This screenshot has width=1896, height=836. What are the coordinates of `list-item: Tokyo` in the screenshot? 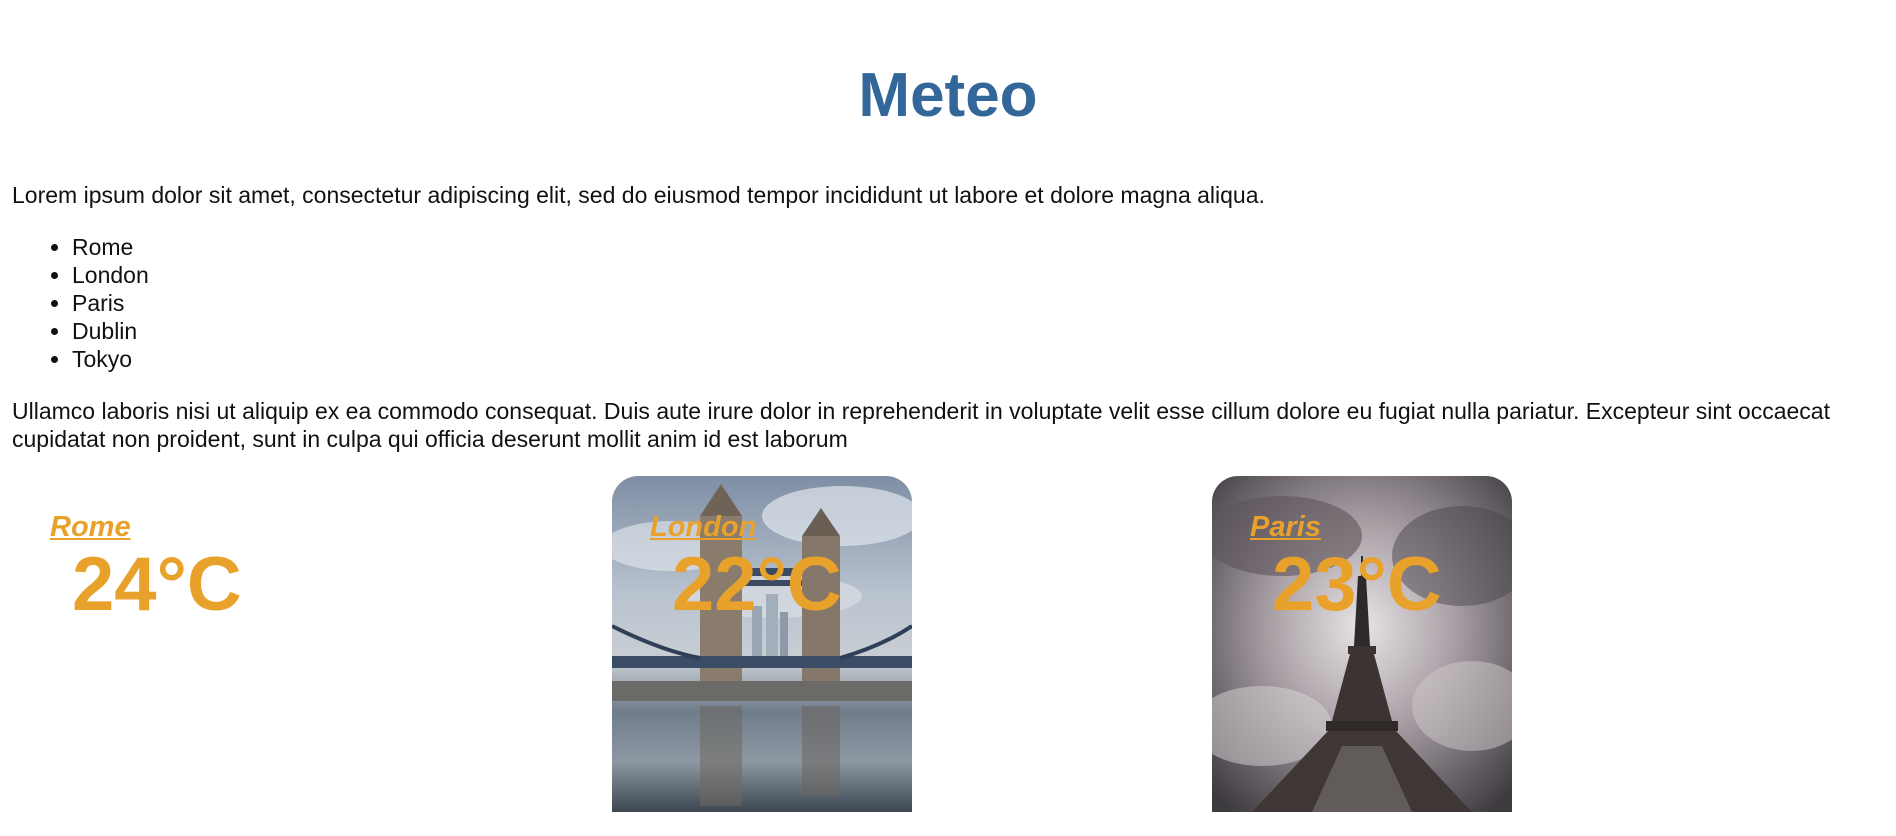 It's located at (110, 359).